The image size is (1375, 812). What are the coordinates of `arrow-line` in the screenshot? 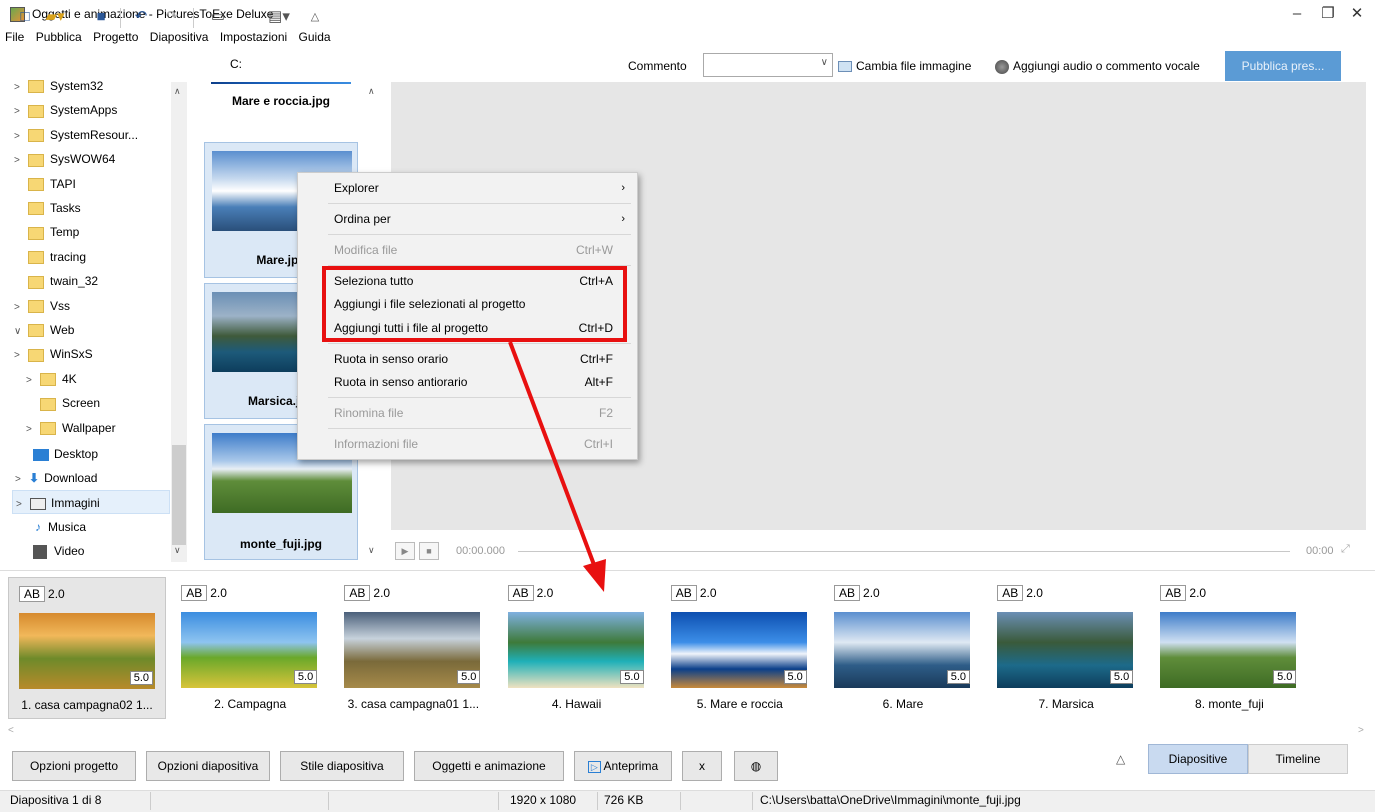 It's located at (553, 456).